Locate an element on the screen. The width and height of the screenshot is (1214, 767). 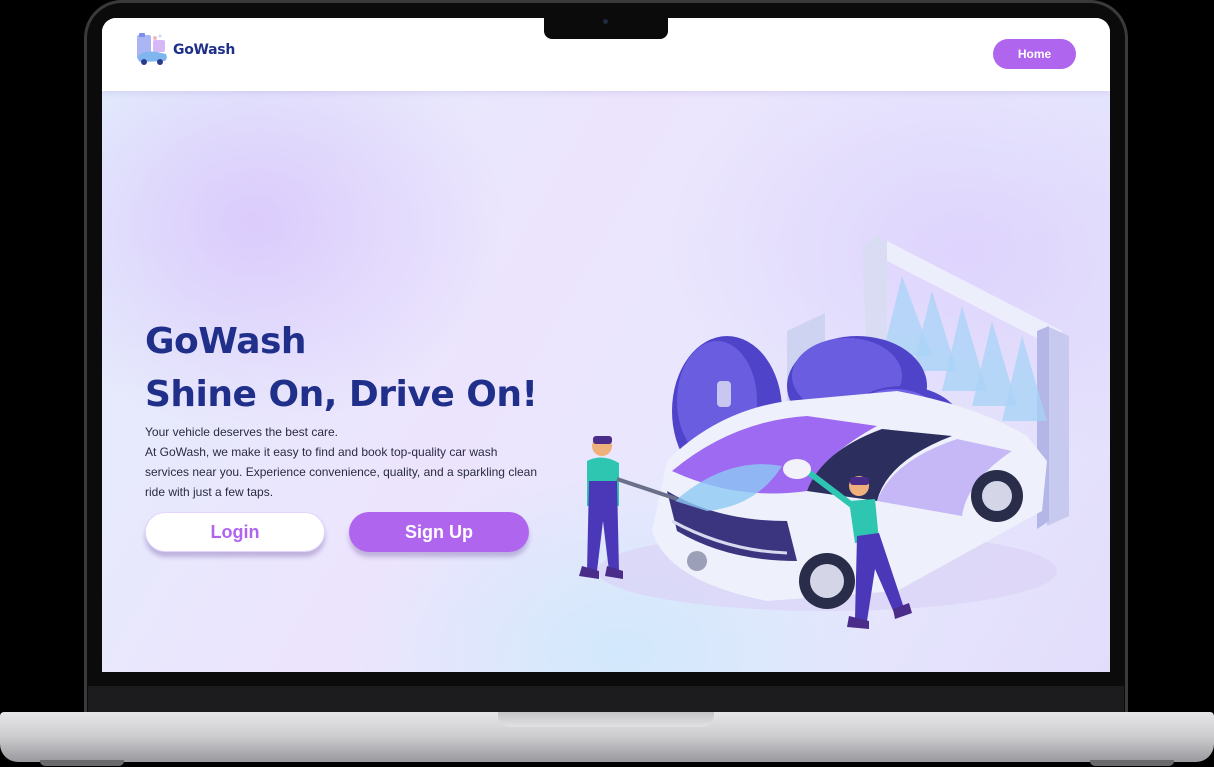
hero-title: GoWash Shine On, Drive On! is located at coordinates (341, 368).